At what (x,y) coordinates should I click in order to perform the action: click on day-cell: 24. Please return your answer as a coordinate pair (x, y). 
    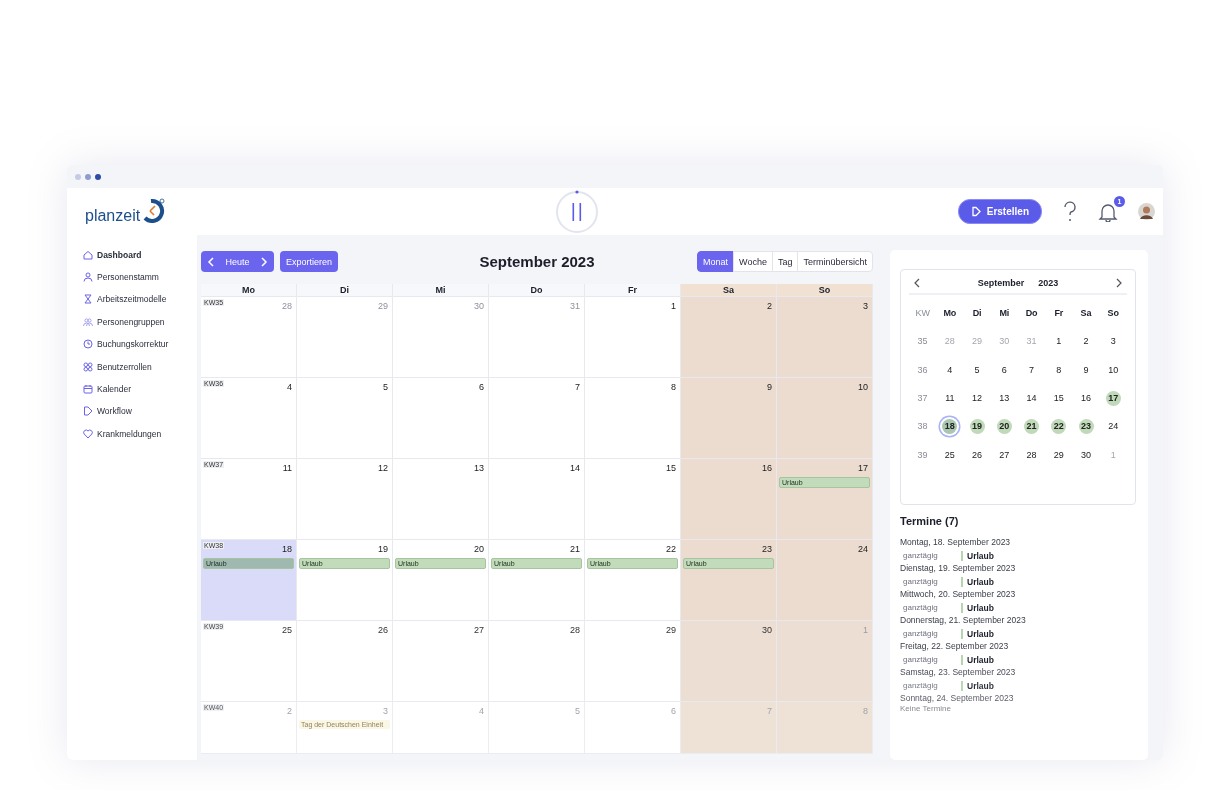
    Looking at the image, I should click on (825, 580).